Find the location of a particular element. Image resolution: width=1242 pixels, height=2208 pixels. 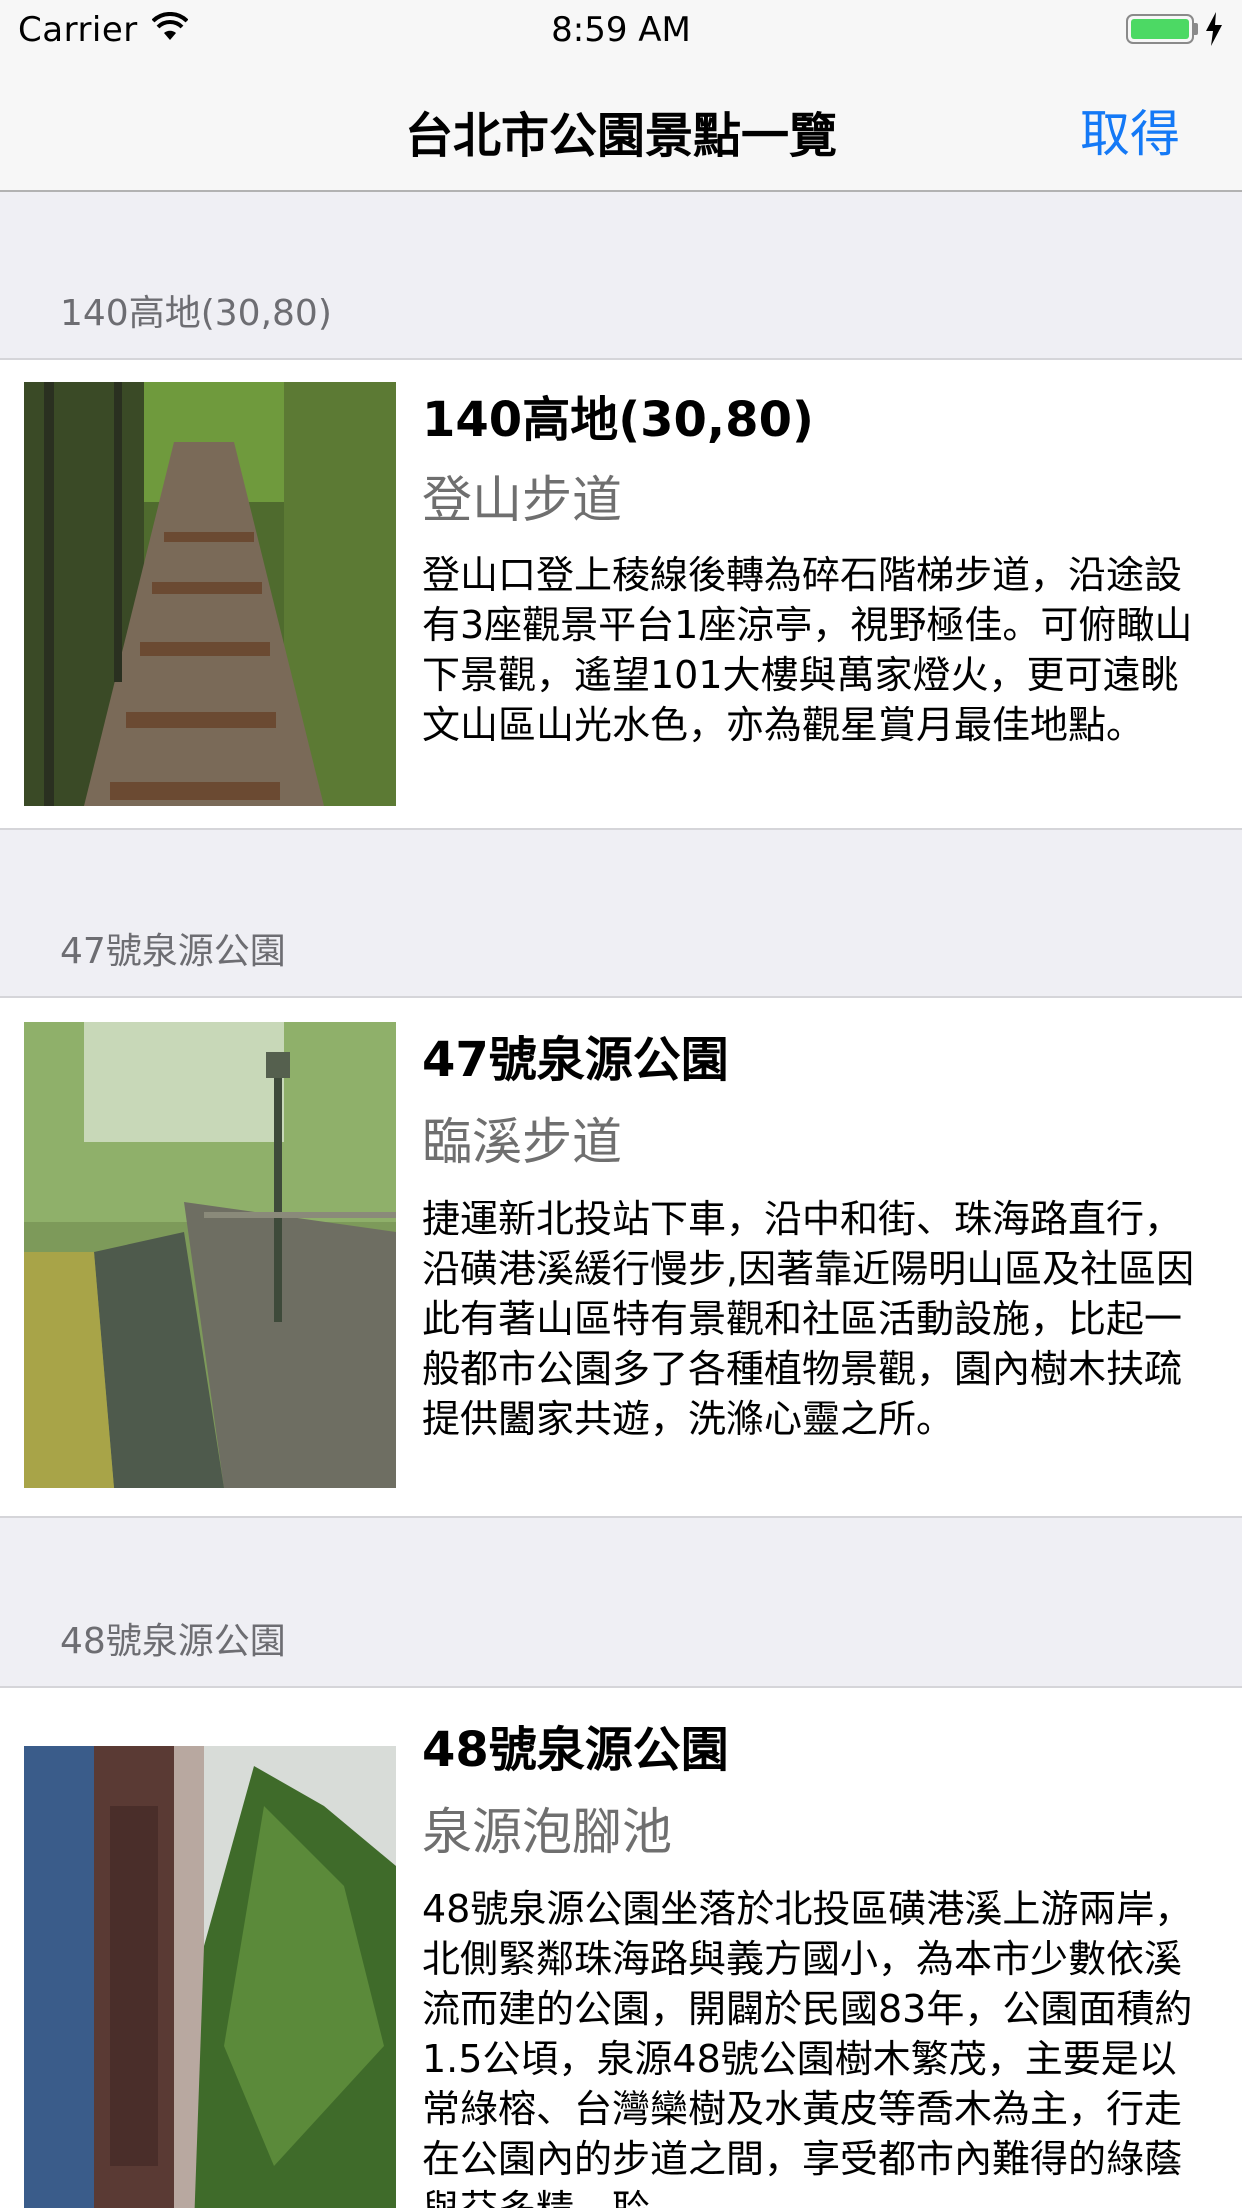

park-category: 泉源泡腳池 is located at coordinates (547, 1832).